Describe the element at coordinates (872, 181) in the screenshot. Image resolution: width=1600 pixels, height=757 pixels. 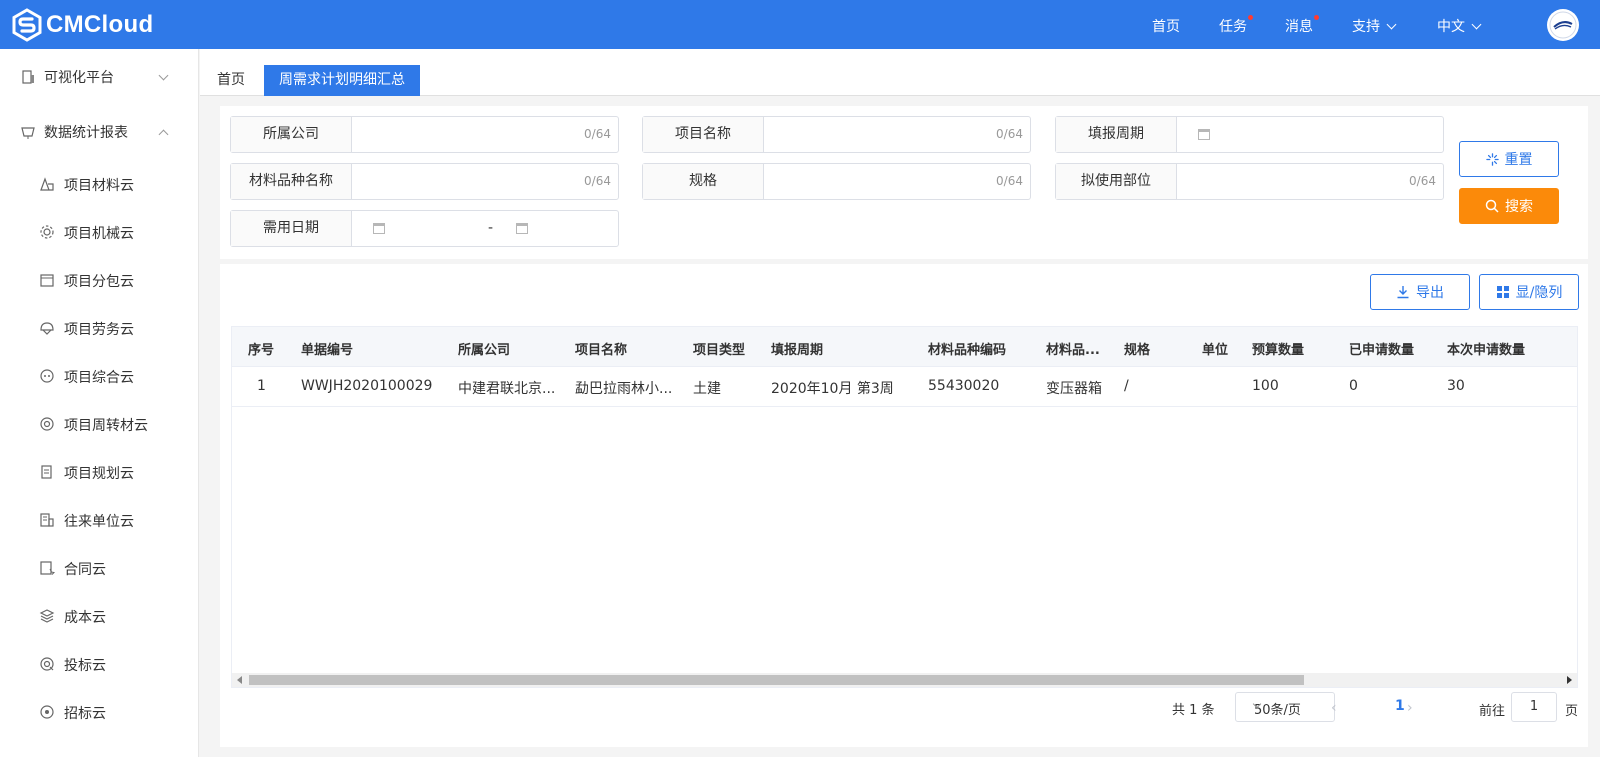
I see `spec-input` at that location.